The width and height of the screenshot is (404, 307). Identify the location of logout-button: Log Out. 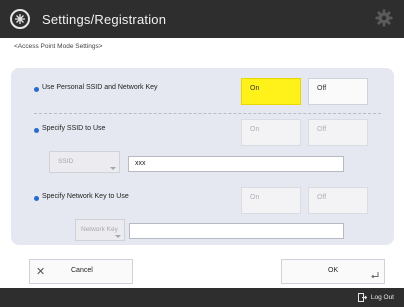
(375, 297).